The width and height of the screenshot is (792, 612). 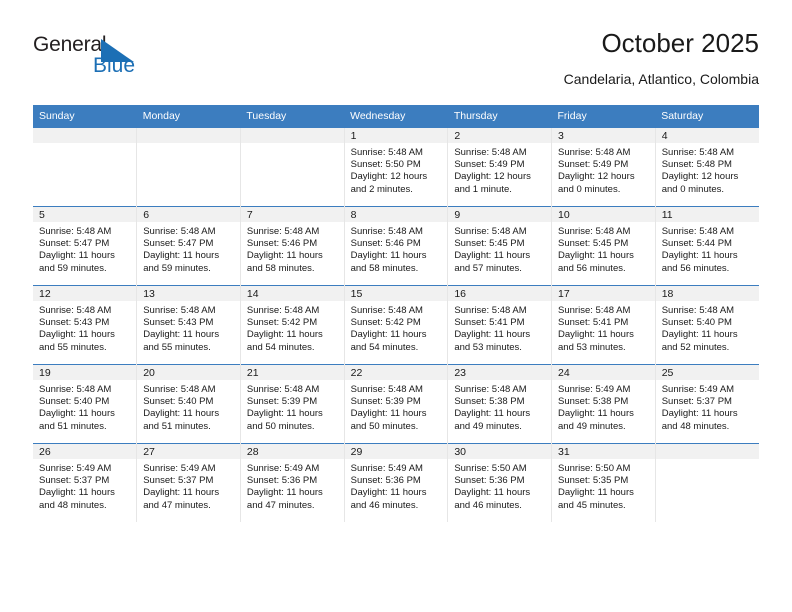 What do you see at coordinates (292, 174) in the screenshot?
I see `day-details` at bounding box center [292, 174].